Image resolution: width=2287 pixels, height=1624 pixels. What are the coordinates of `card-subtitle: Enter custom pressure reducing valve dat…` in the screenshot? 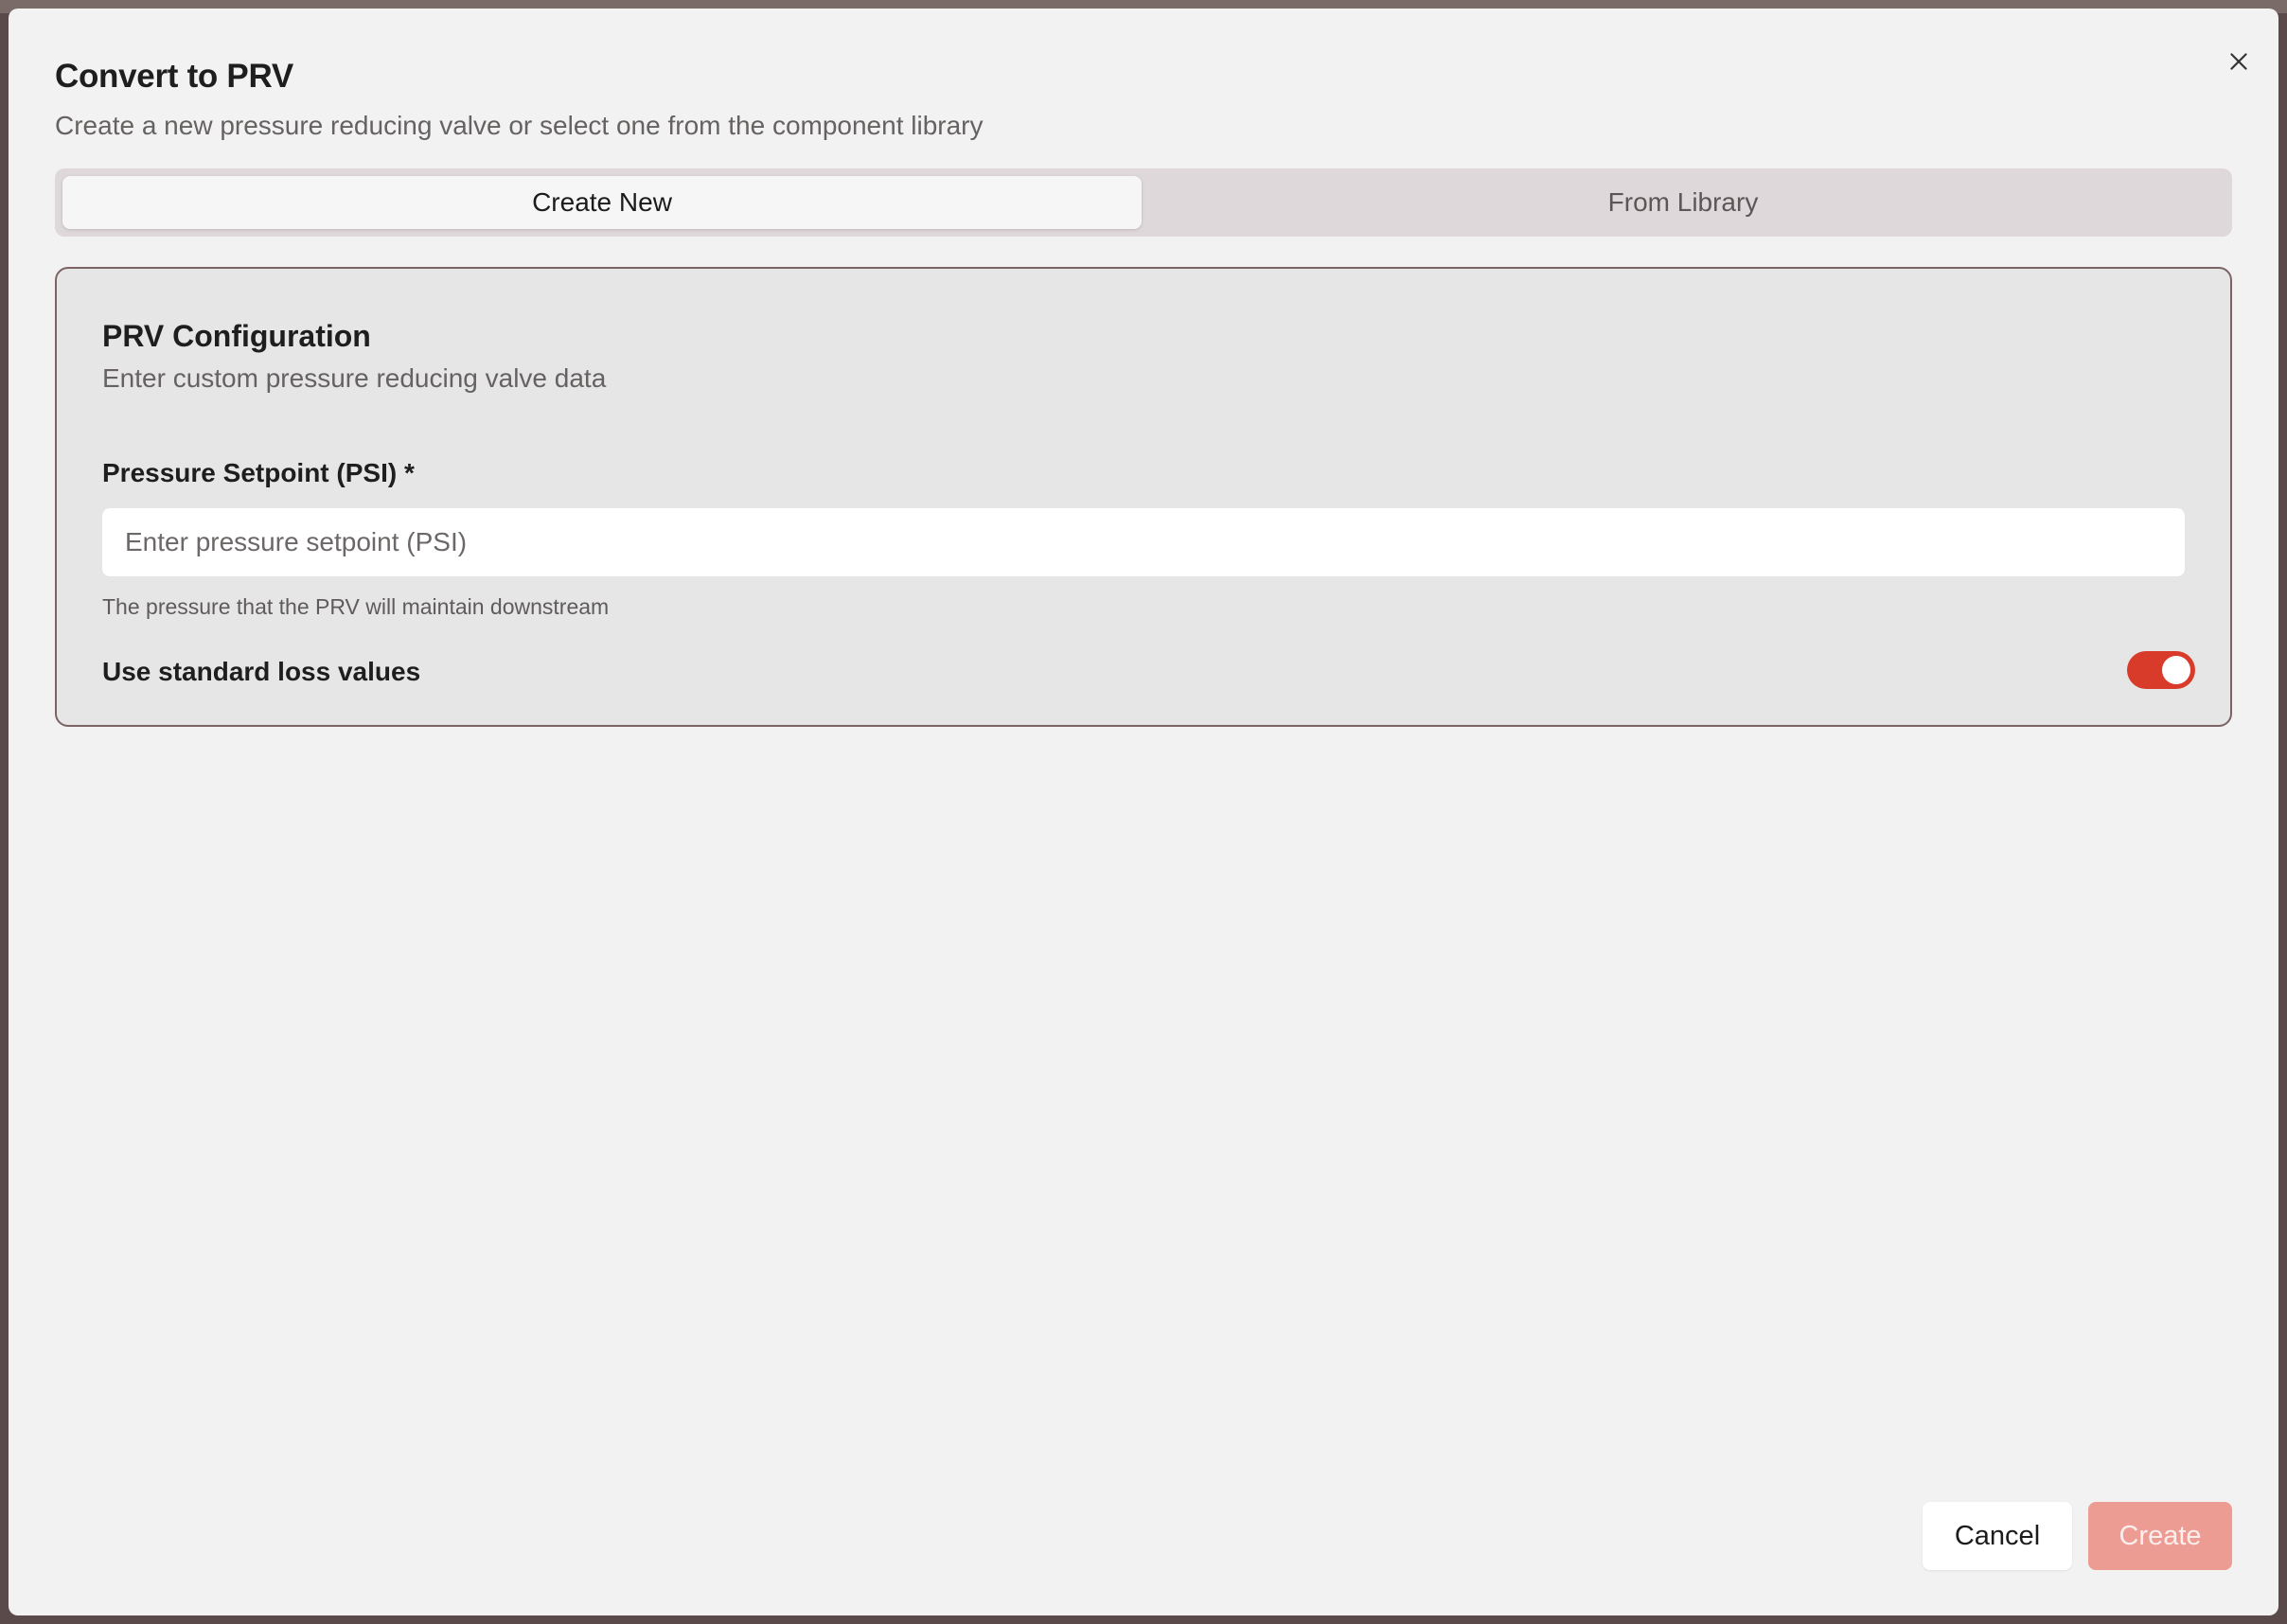 It's located at (354, 378).